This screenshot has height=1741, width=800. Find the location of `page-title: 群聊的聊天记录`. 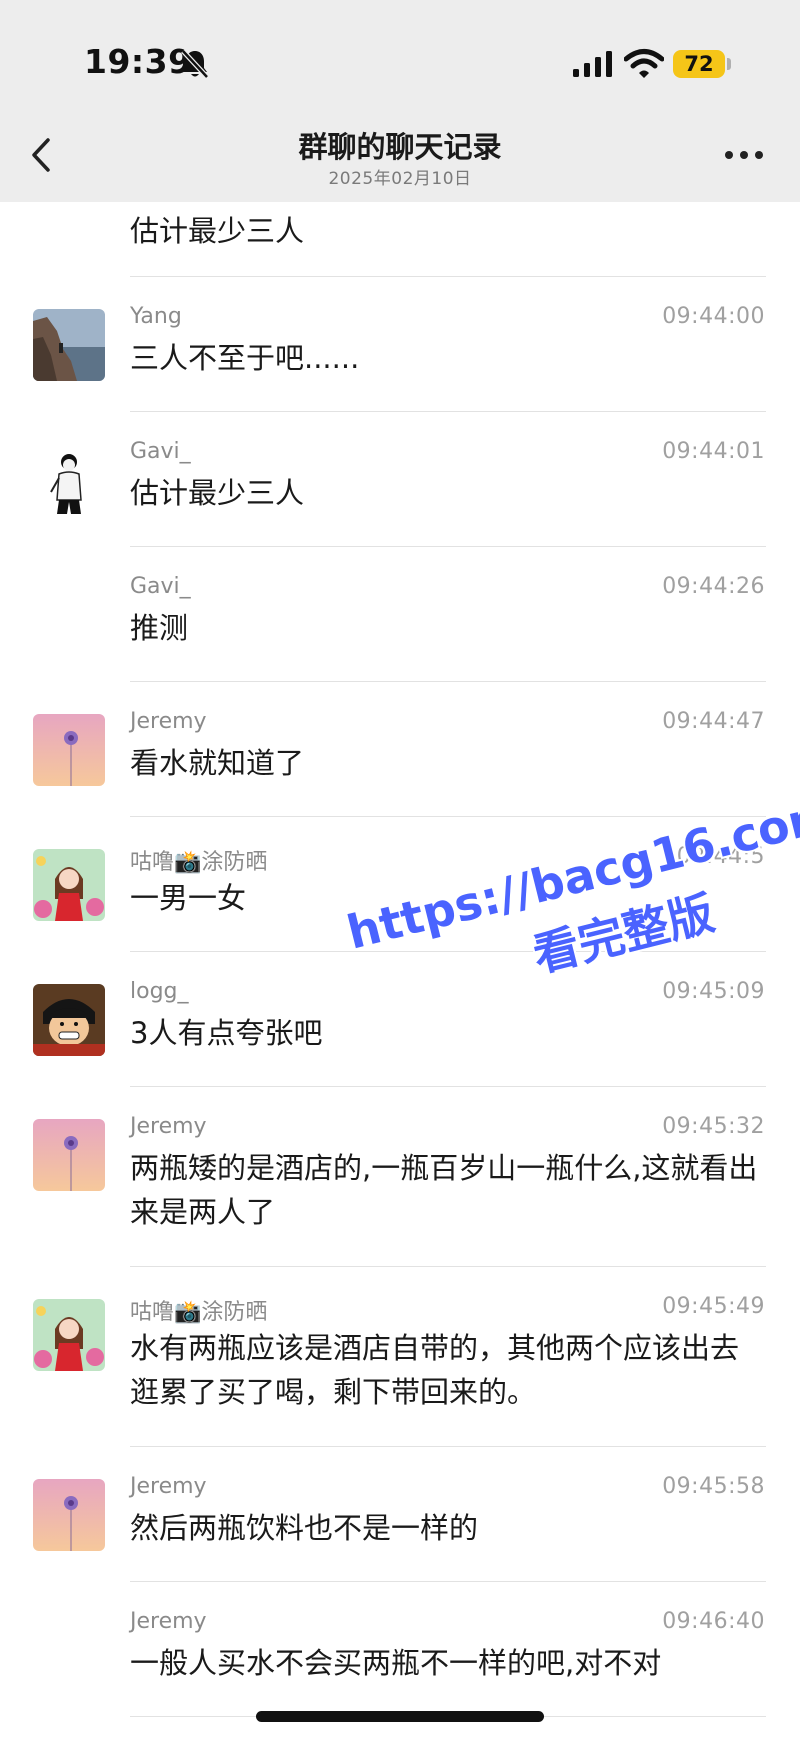

page-title: 群聊的聊天记录 is located at coordinates (400, 147).